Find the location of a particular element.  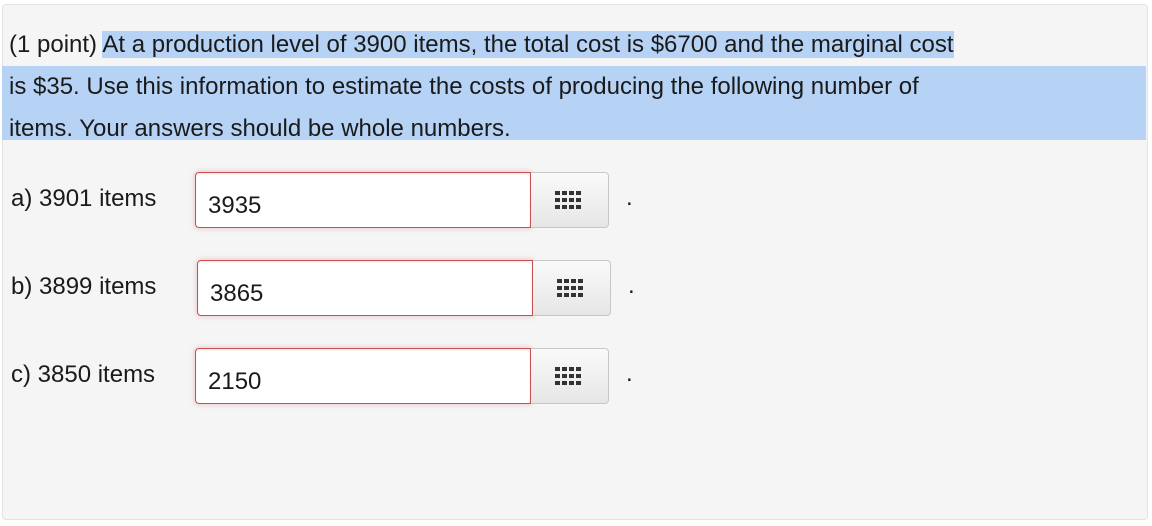

answer-input-c is located at coordinates (363, 376).